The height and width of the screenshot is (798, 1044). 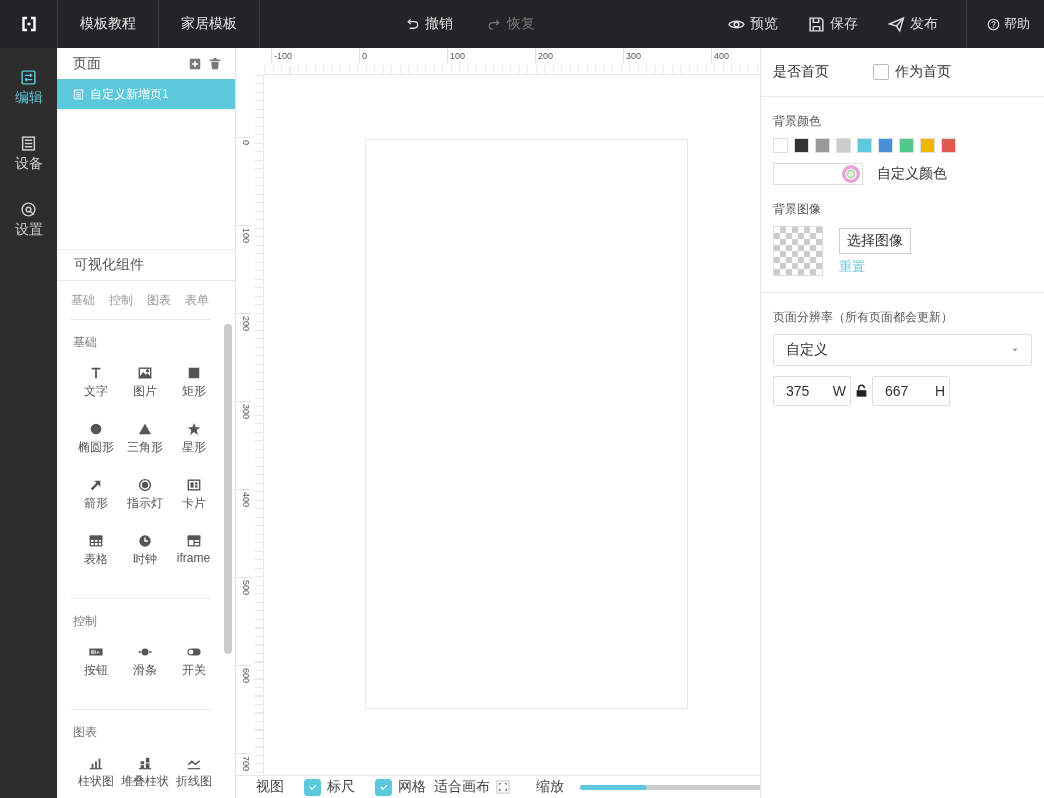 What do you see at coordinates (95, 394) in the screenshot?
I see `widget-item: 文字` at bounding box center [95, 394].